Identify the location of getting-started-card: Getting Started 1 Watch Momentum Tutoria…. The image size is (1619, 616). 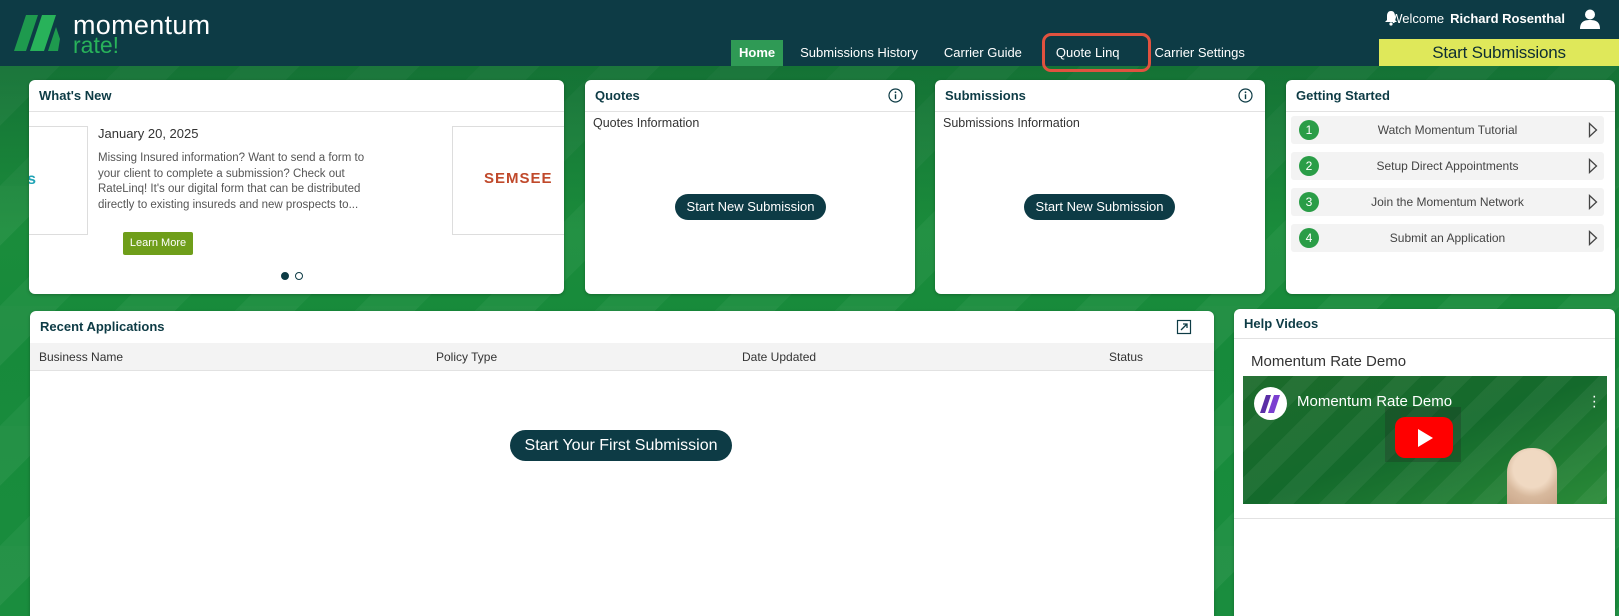
(1450, 187).